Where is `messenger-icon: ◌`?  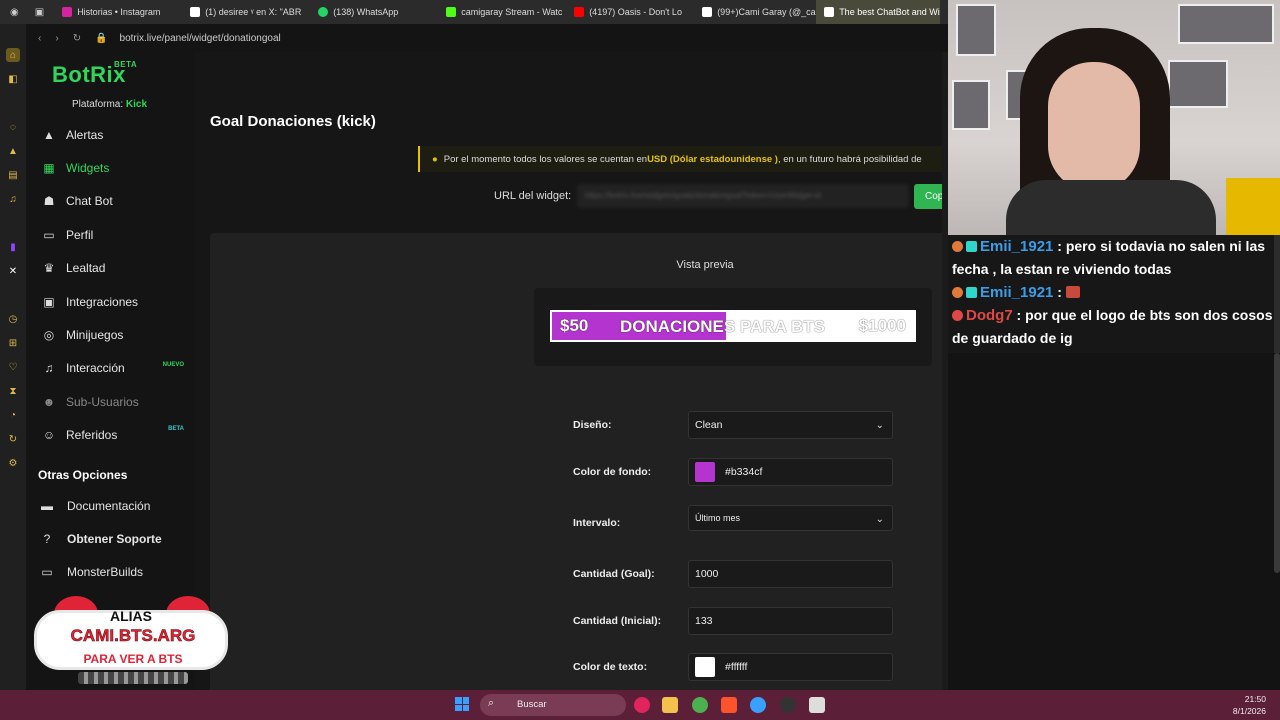 messenger-icon: ◌ is located at coordinates (13, 127).